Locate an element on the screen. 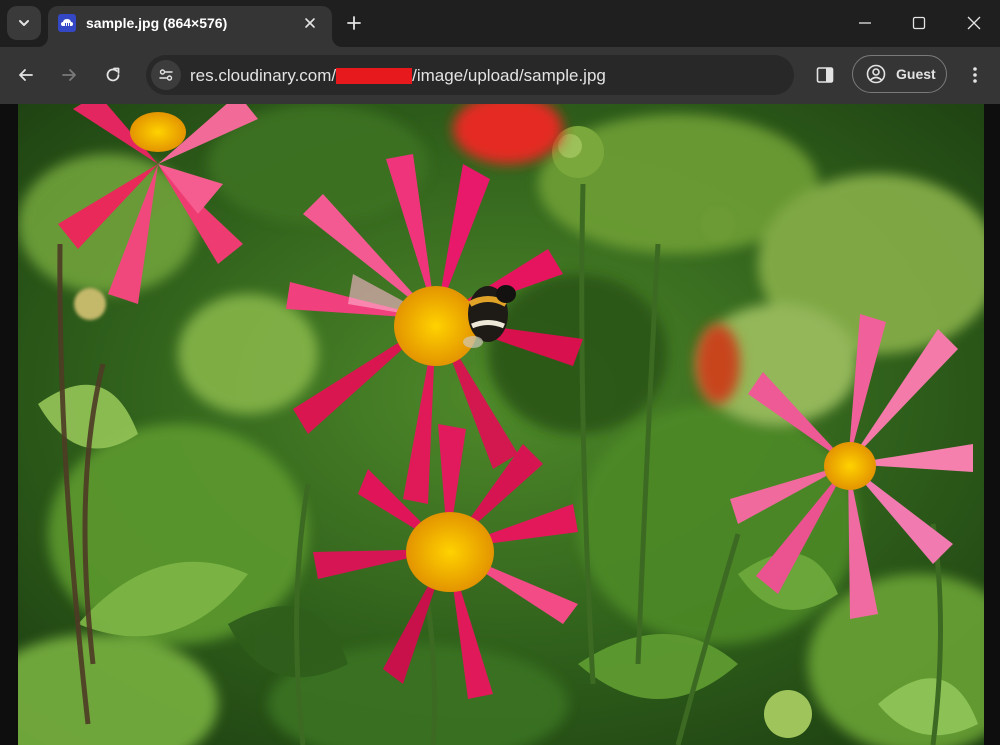 The image size is (1000, 745). site-info-button is located at coordinates (166, 75).